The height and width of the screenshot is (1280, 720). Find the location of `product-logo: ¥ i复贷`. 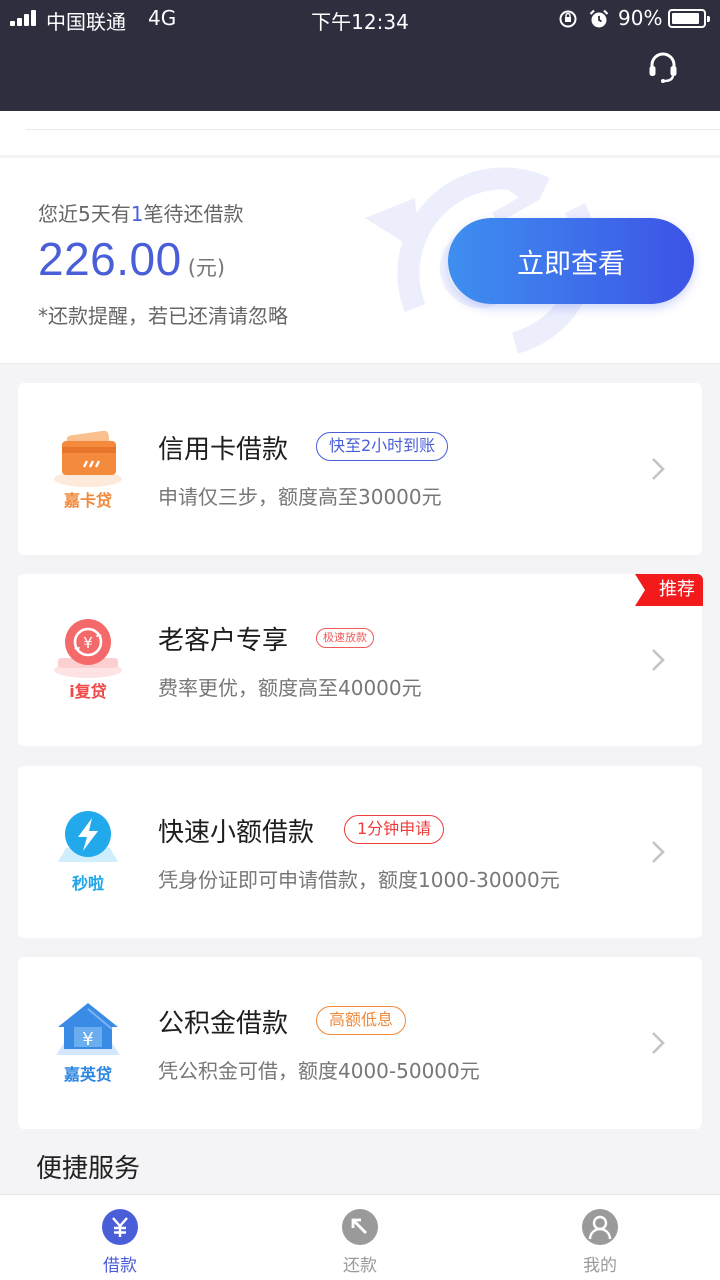

product-logo: ¥ i复贷 is located at coordinates (88, 662).